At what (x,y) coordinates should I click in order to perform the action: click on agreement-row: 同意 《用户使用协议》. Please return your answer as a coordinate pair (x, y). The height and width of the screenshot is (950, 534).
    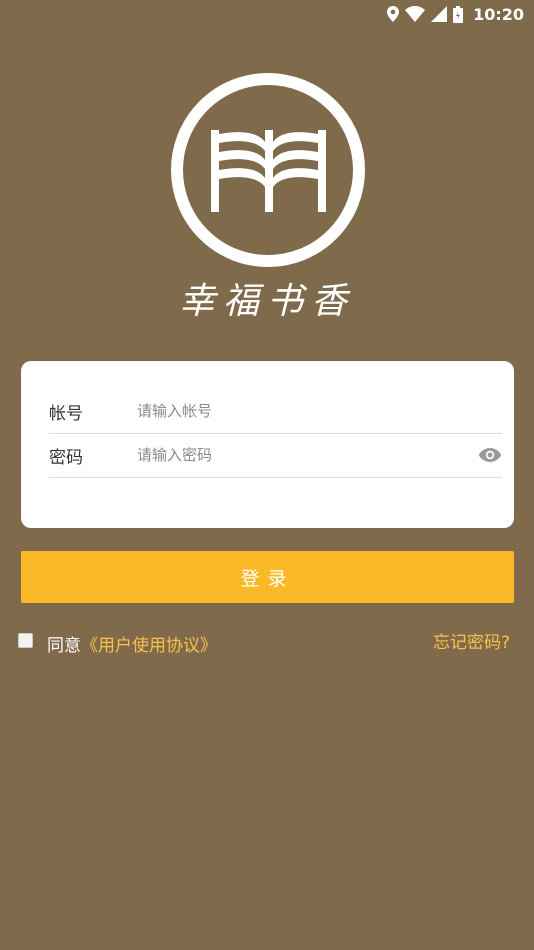
    Looking at the image, I should click on (117, 643).